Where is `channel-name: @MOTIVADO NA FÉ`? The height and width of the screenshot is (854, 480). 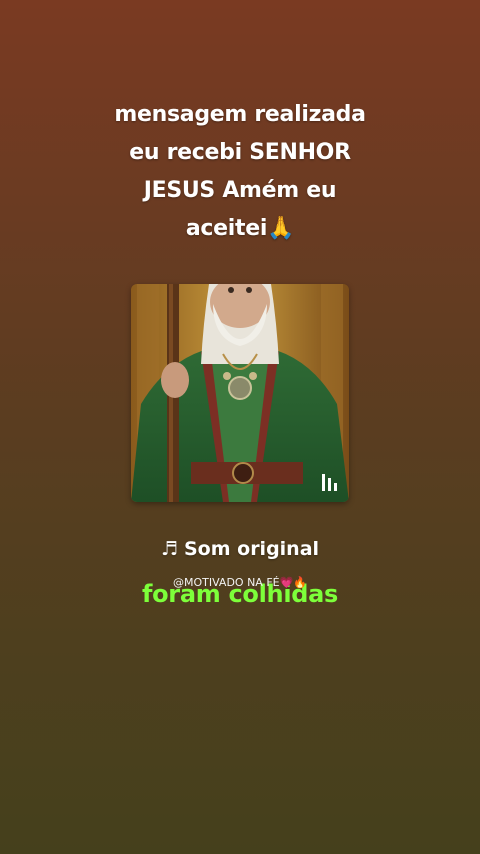 channel-name: @MOTIVADO NA FÉ is located at coordinates (226, 582).